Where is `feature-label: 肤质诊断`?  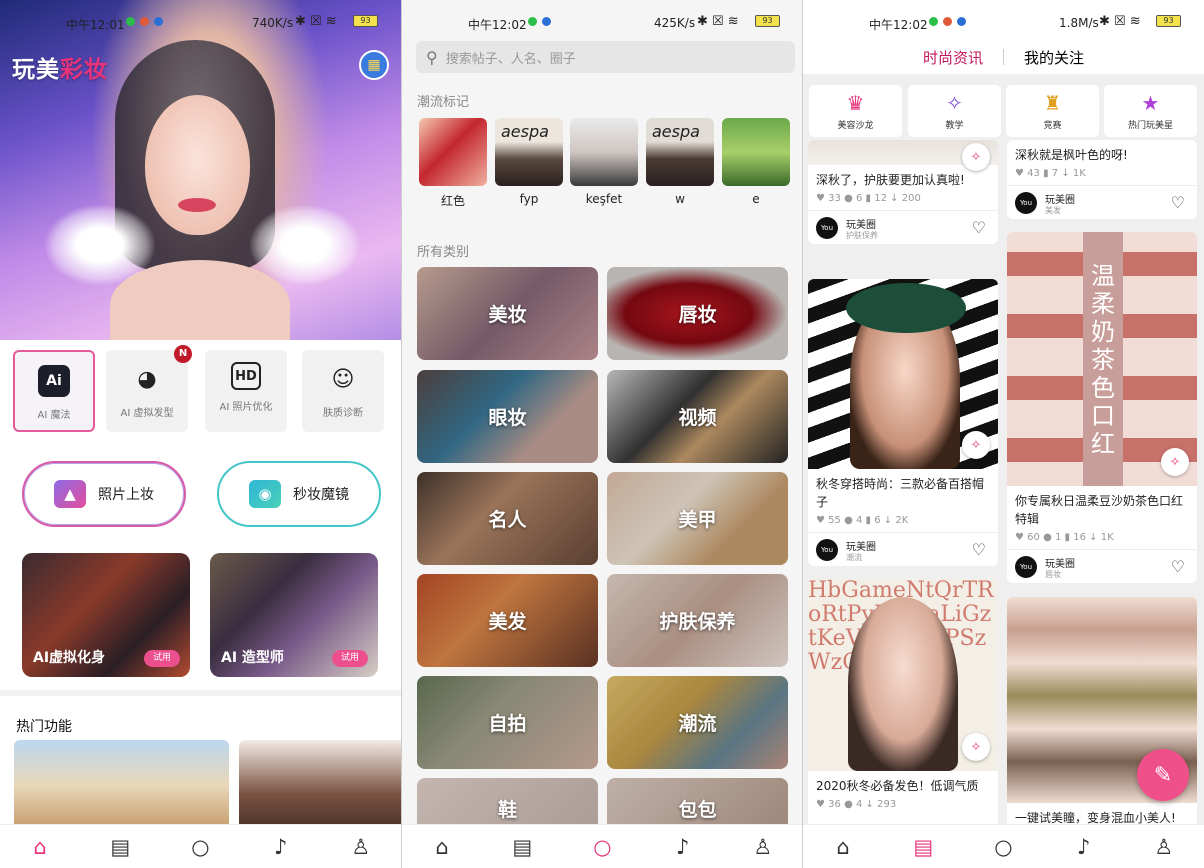
feature-label: 肤质诊断 is located at coordinates (343, 413).